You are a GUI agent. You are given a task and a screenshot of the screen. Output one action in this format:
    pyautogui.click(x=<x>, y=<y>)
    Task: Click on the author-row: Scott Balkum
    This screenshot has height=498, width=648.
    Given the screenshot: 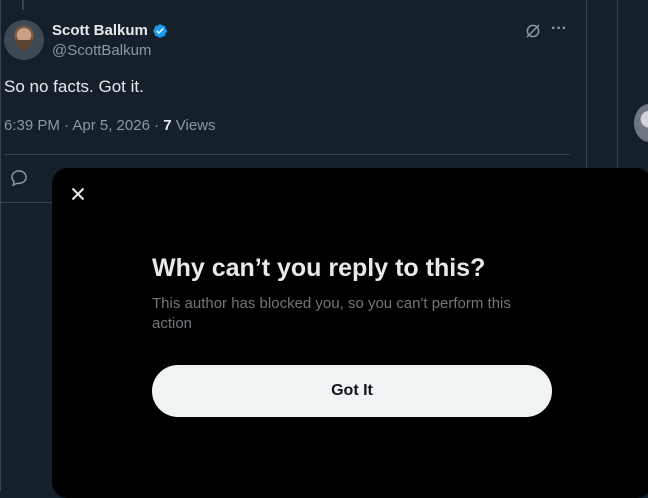 What is the action you would take?
    pyautogui.click(x=110, y=30)
    